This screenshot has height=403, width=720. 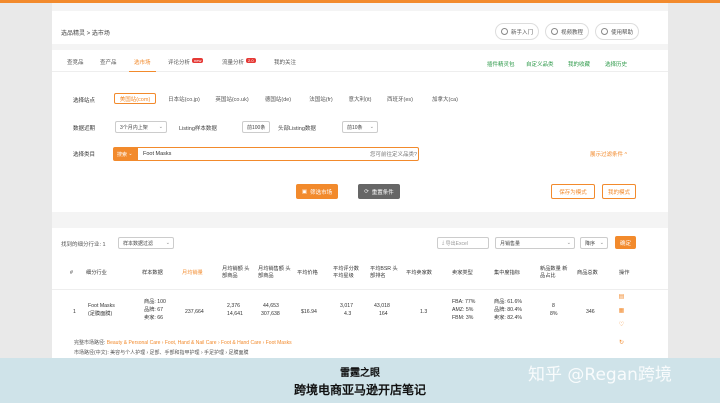 What do you see at coordinates (142, 65) in the screenshot?
I see `tab-market: 选市场` at bounding box center [142, 65].